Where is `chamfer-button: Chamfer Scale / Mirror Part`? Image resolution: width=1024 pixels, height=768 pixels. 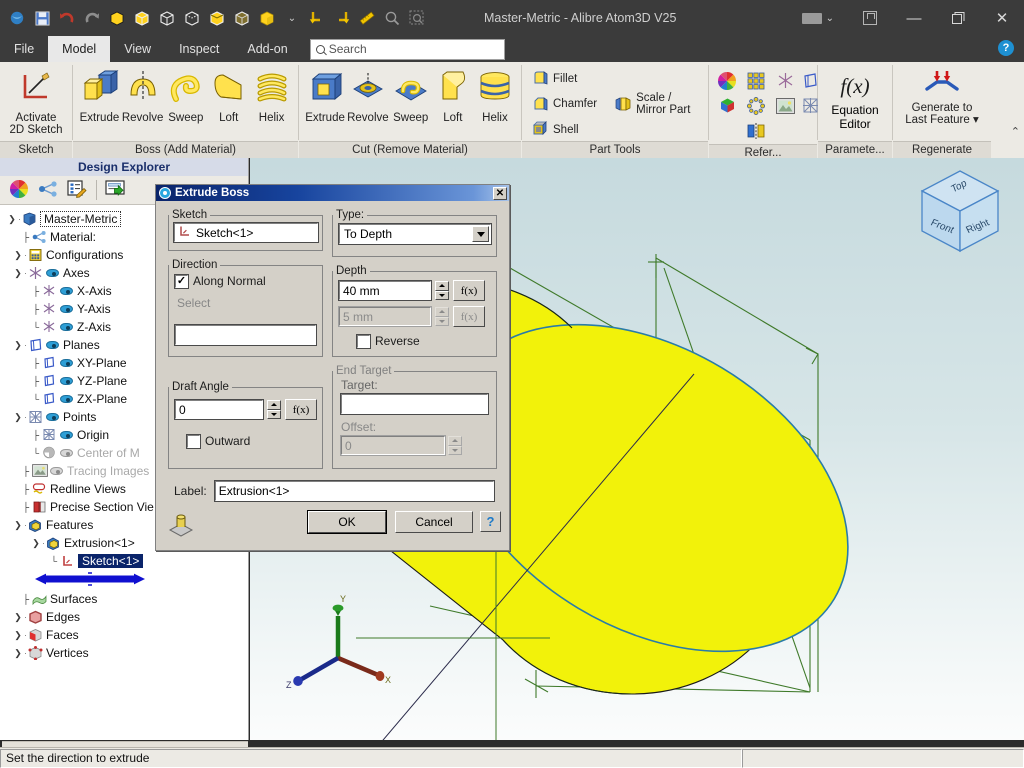 chamfer-button: Chamfer Scale / Mirror Part is located at coordinates (615, 104).